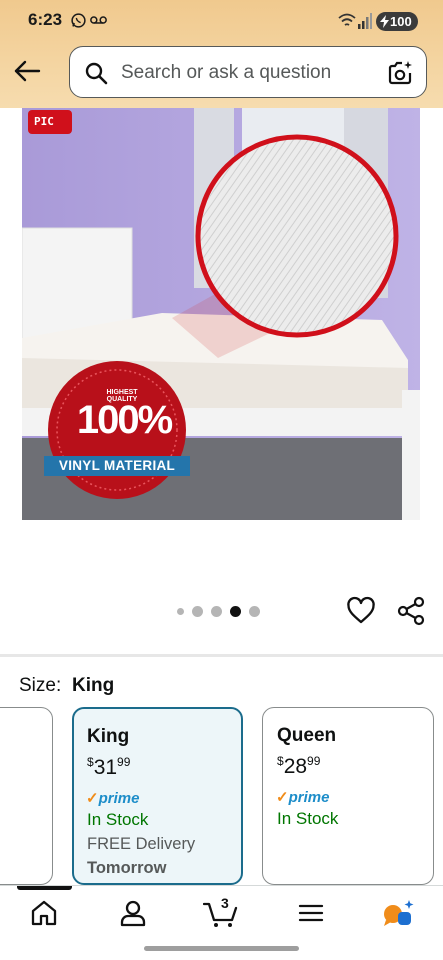  Describe the element at coordinates (44, 888) in the screenshot. I see `active-tab-indicator` at that location.